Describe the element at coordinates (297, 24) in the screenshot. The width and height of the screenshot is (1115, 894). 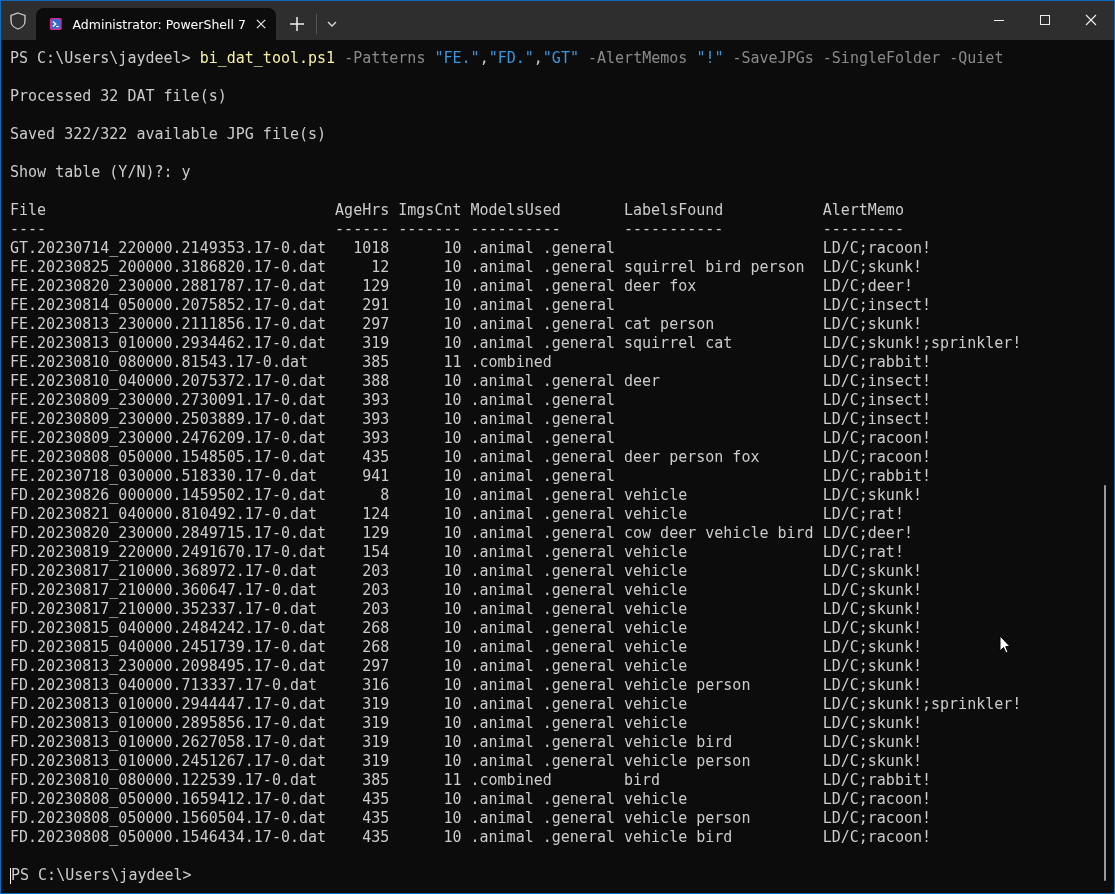
I see `new-tab-icon` at that location.